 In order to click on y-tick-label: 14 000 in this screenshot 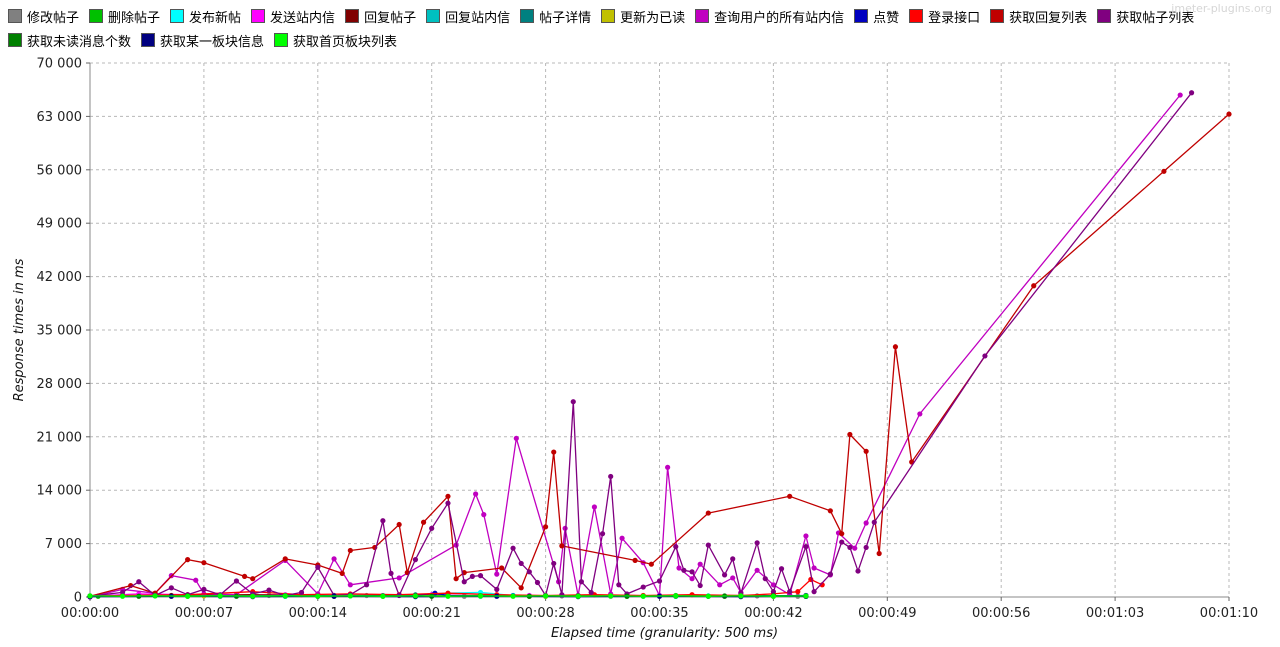, I will do `click(60, 491)`.